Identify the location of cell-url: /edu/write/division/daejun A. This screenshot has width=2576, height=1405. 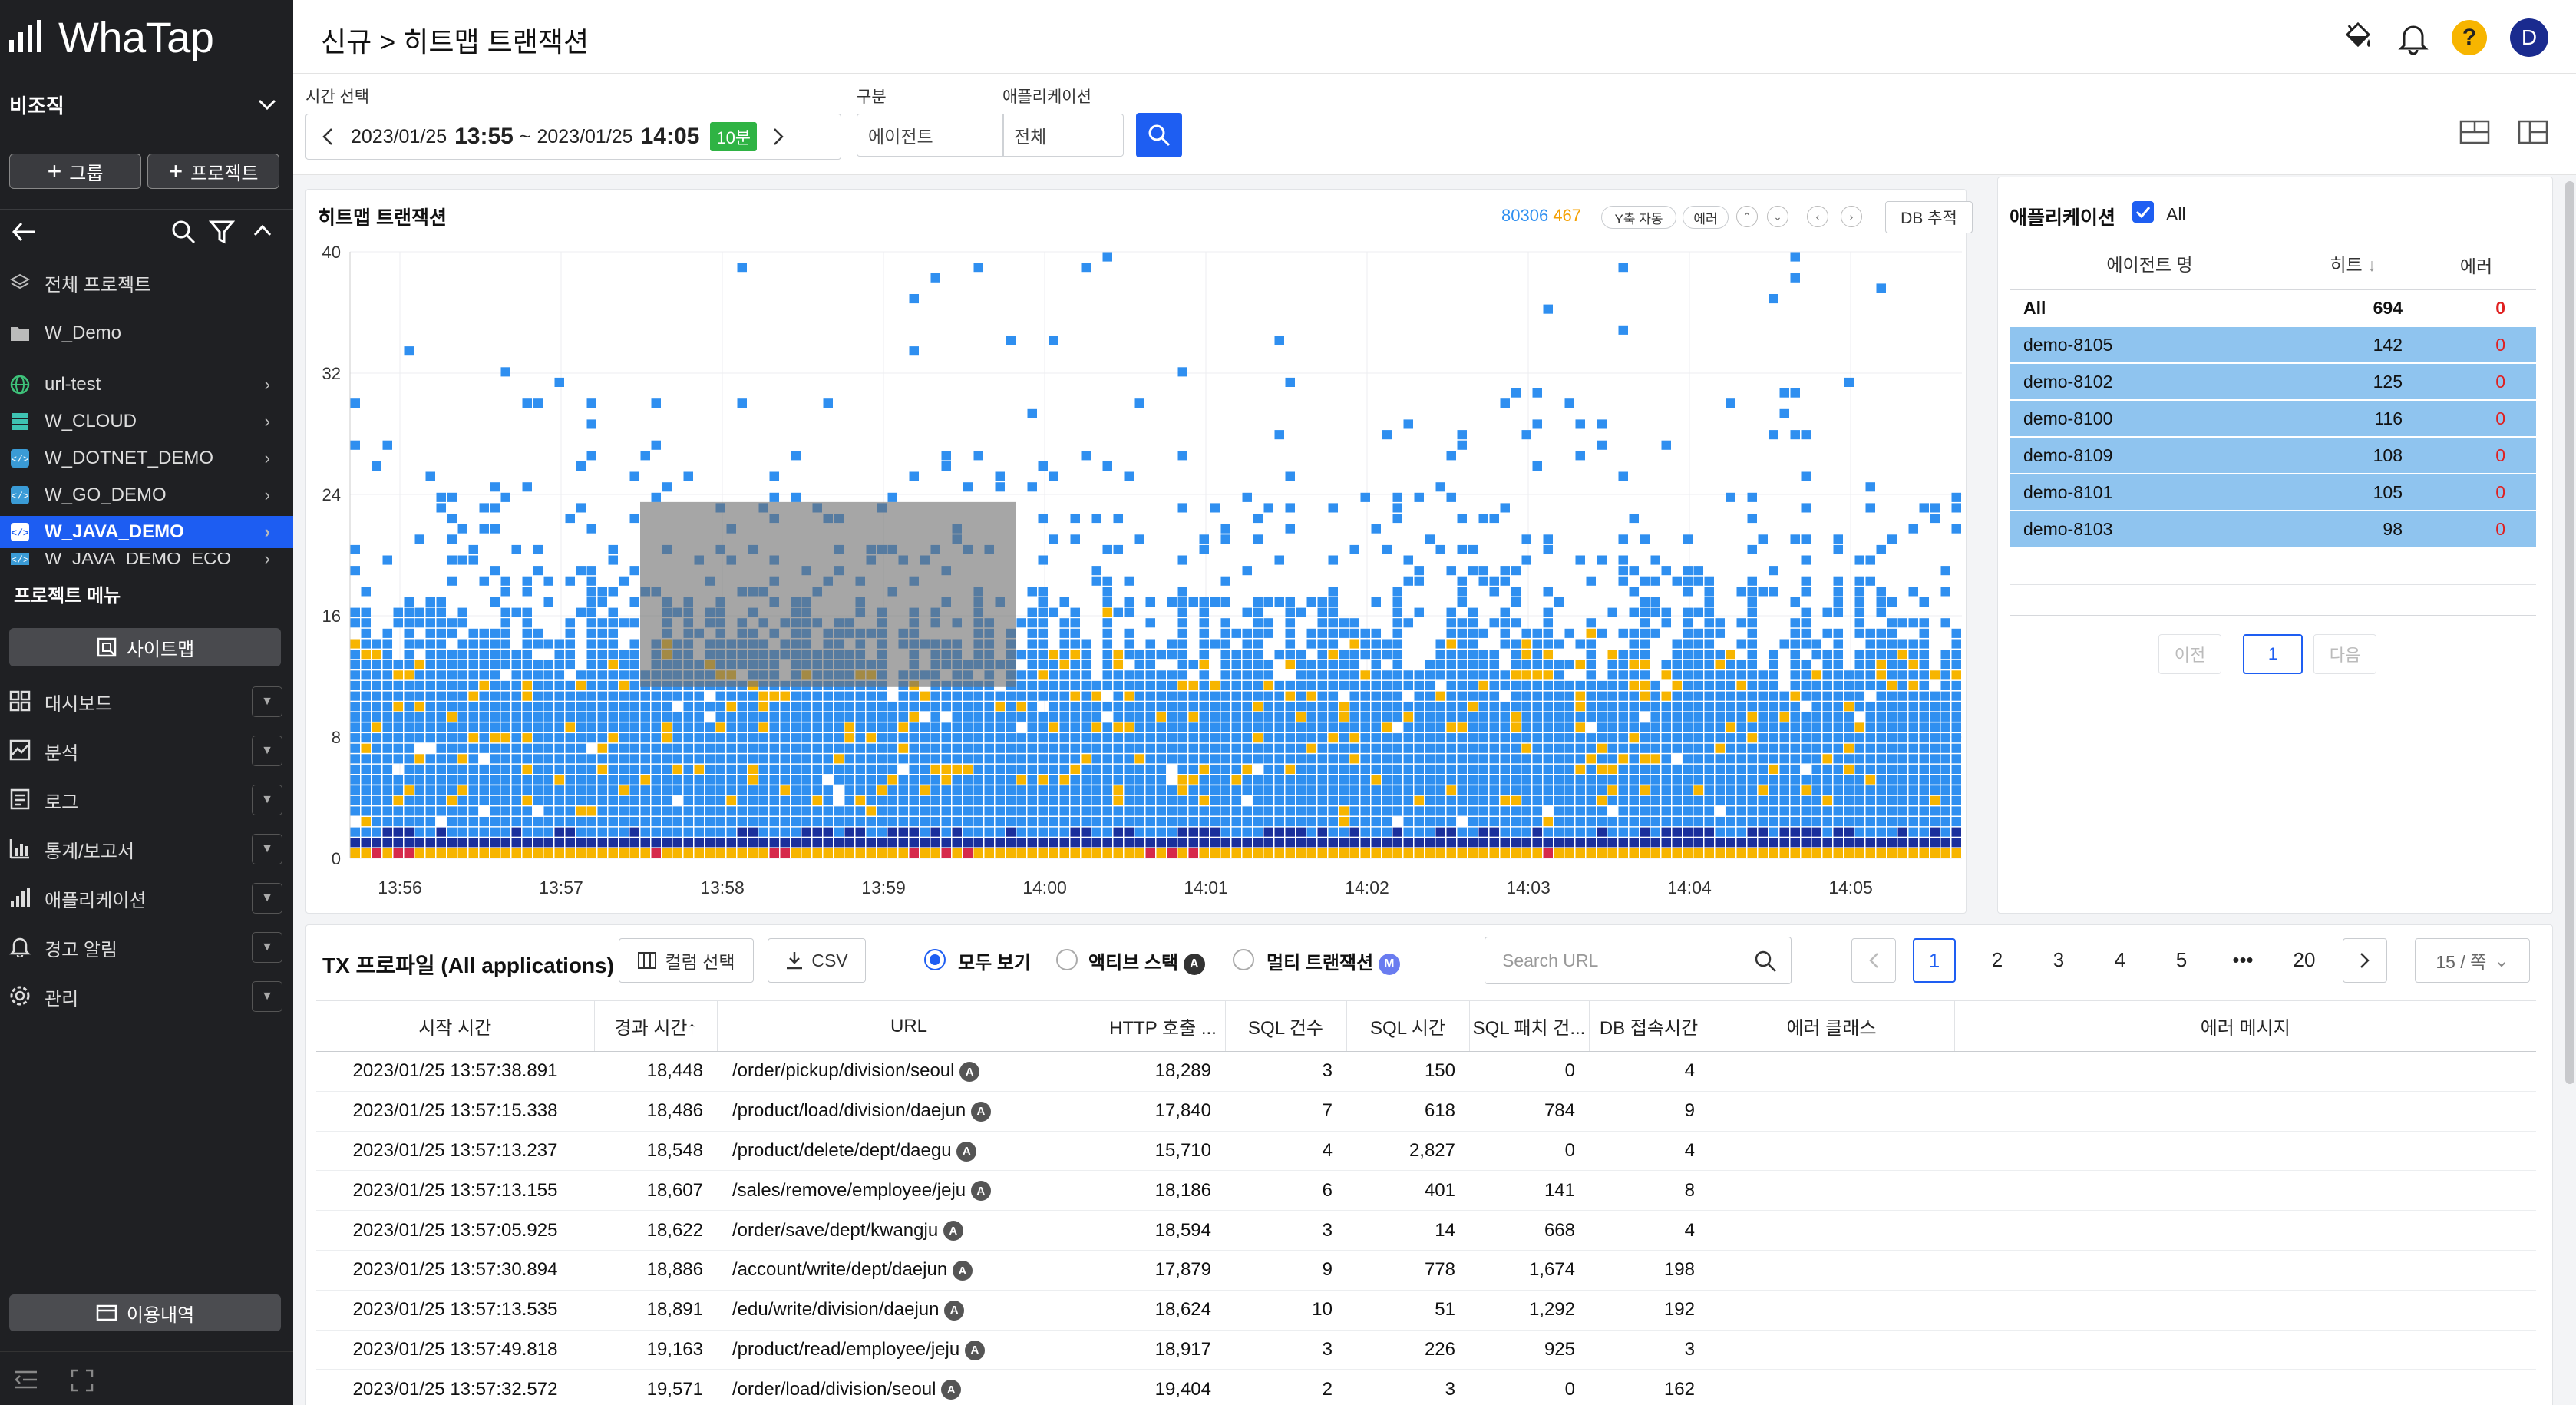
(909, 1310).